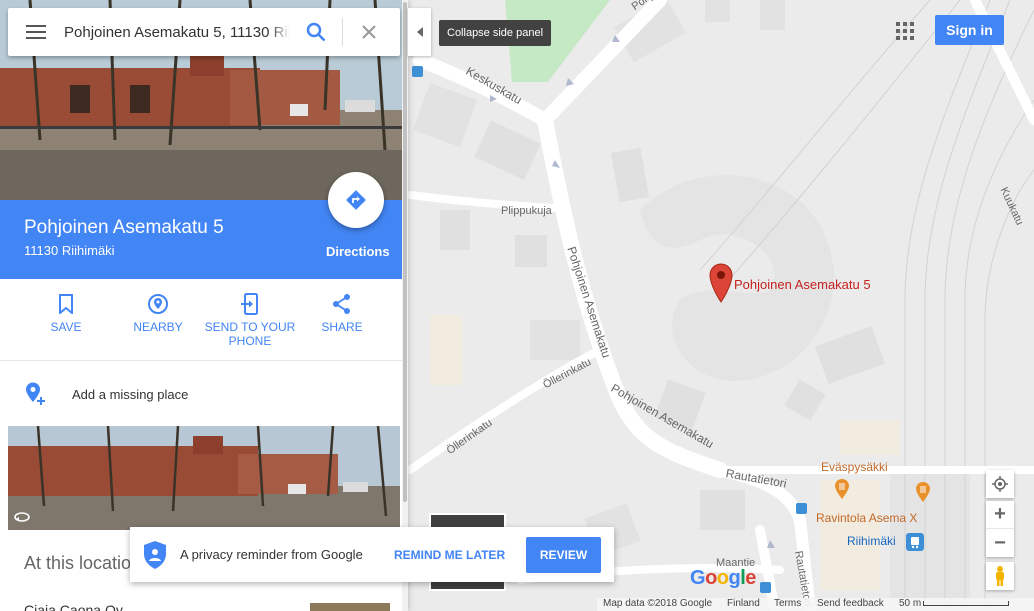 This screenshot has height=611, width=1034. What do you see at coordinates (460, 555) in the screenshot?
I see `remind-later-button: REMIND ME LATER` at bounding box center [460, 555].